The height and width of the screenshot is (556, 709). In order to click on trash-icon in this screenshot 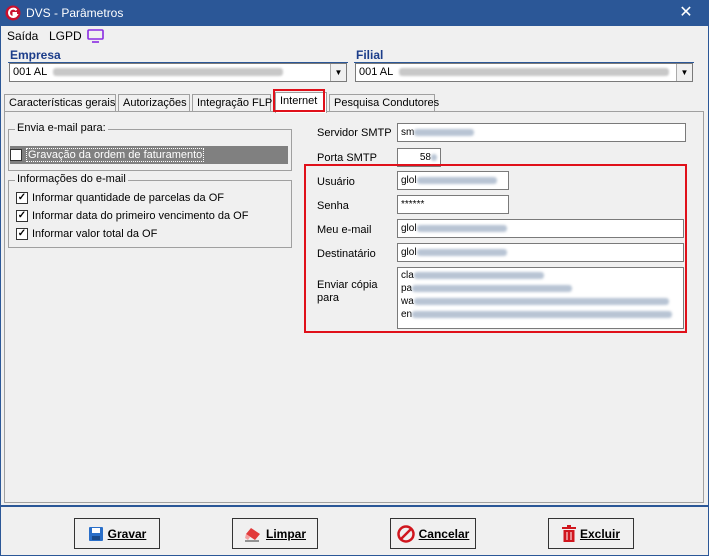, I will do `click(568, 533)`.